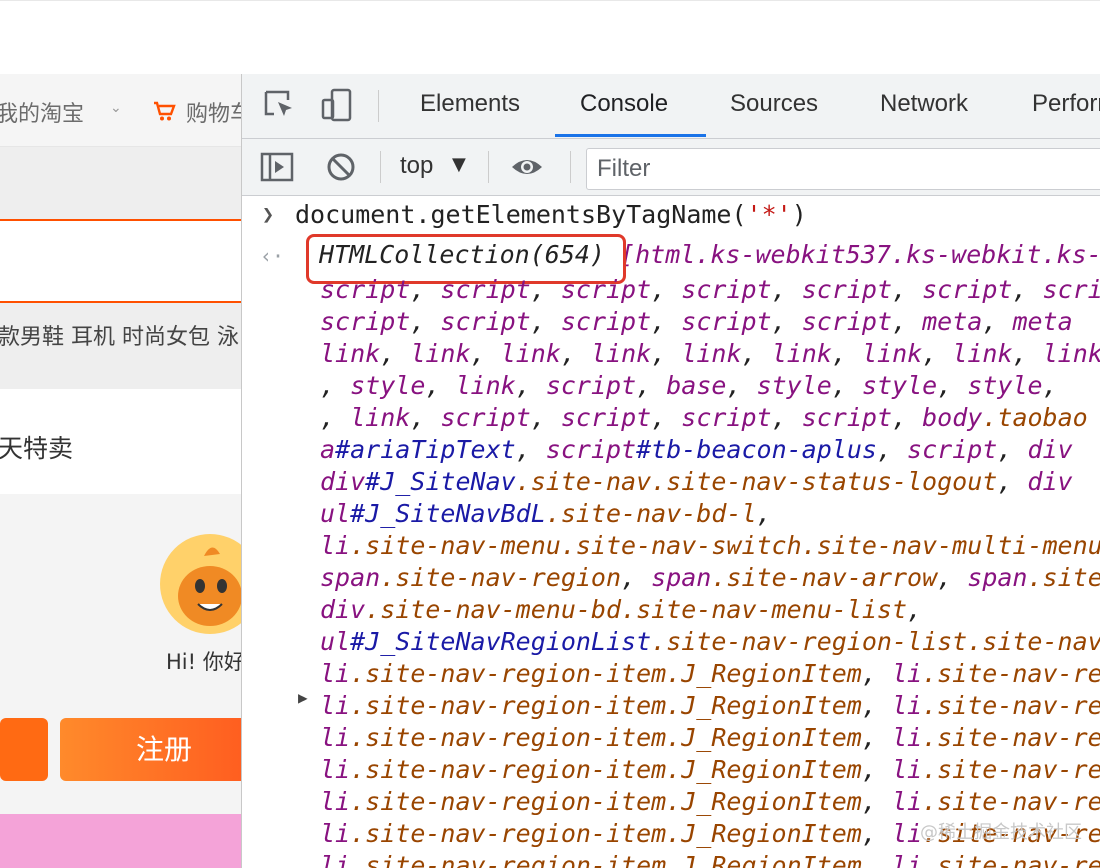 The width and height of the screenshot is (1100, 868). Describe the element at coordinates (24, 749) in the screenshot. I see `login-button` at that location.